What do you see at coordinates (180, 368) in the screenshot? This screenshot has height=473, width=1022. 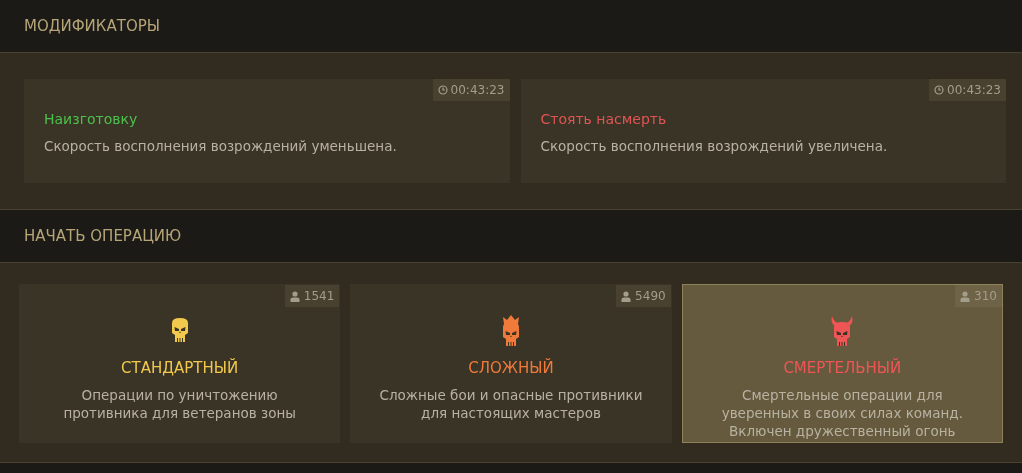 I see `difficulty-name: СТАНДАРТНЫЙ` at bounding box center [180, 368].